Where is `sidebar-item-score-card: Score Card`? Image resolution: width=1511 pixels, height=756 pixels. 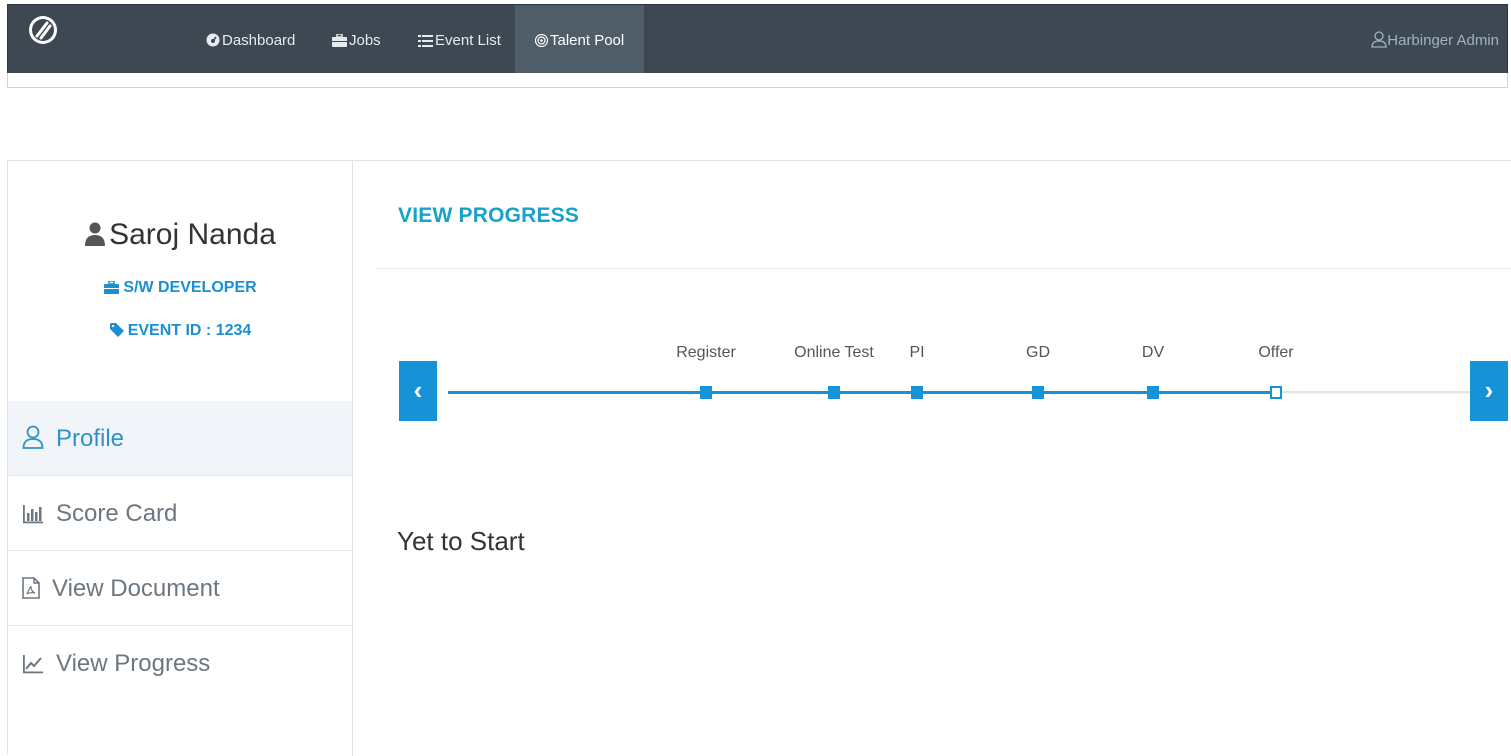
sidebar-item-score-card: Score Card is located at coordinates (180, 513).